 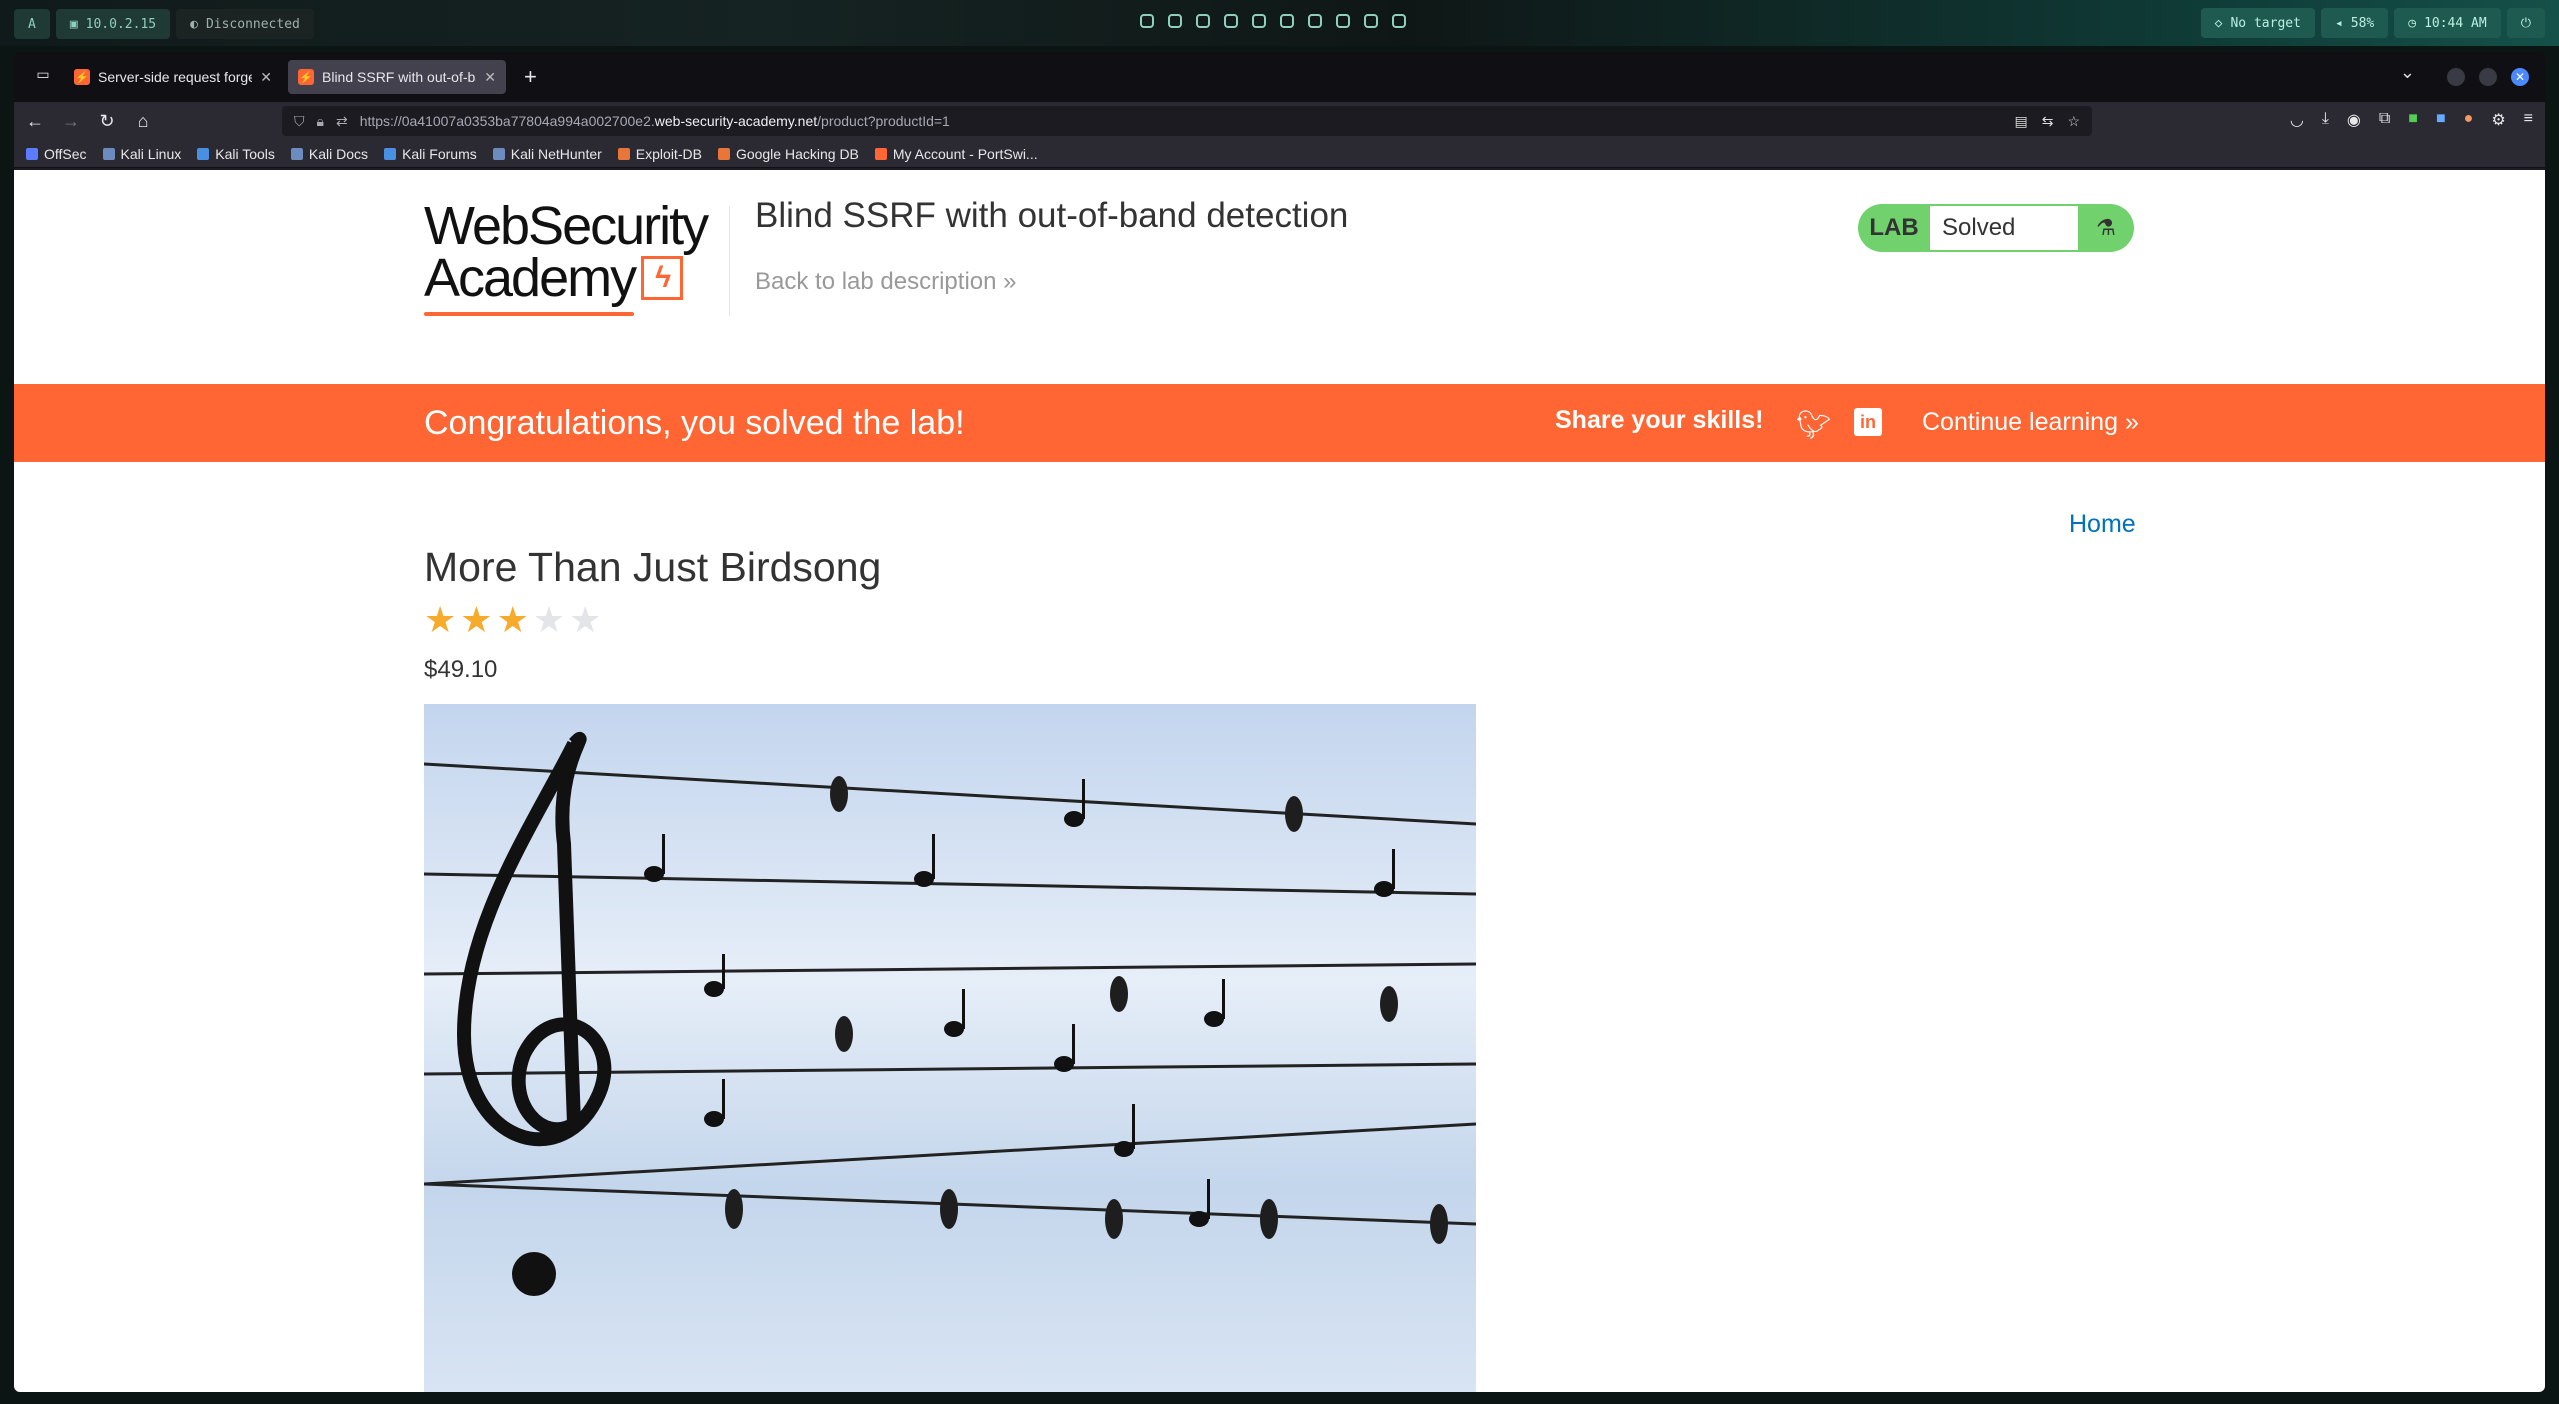 I want to click on maximize-button, so click(x=2488, y=77).